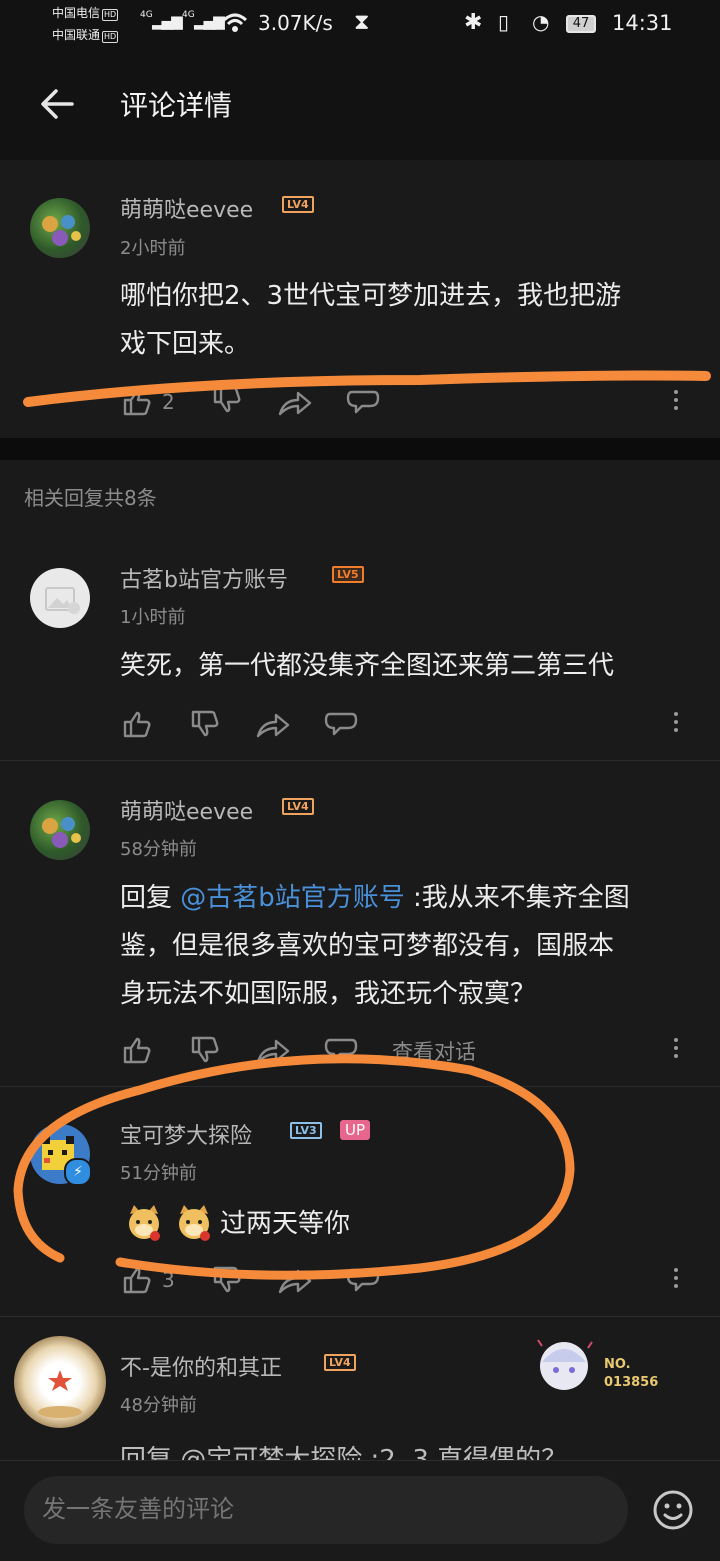  What do you see at coordinates (565, 1364) in the screenshot?
I see `fan-badge-icon` at bounding box center [565, 1364].